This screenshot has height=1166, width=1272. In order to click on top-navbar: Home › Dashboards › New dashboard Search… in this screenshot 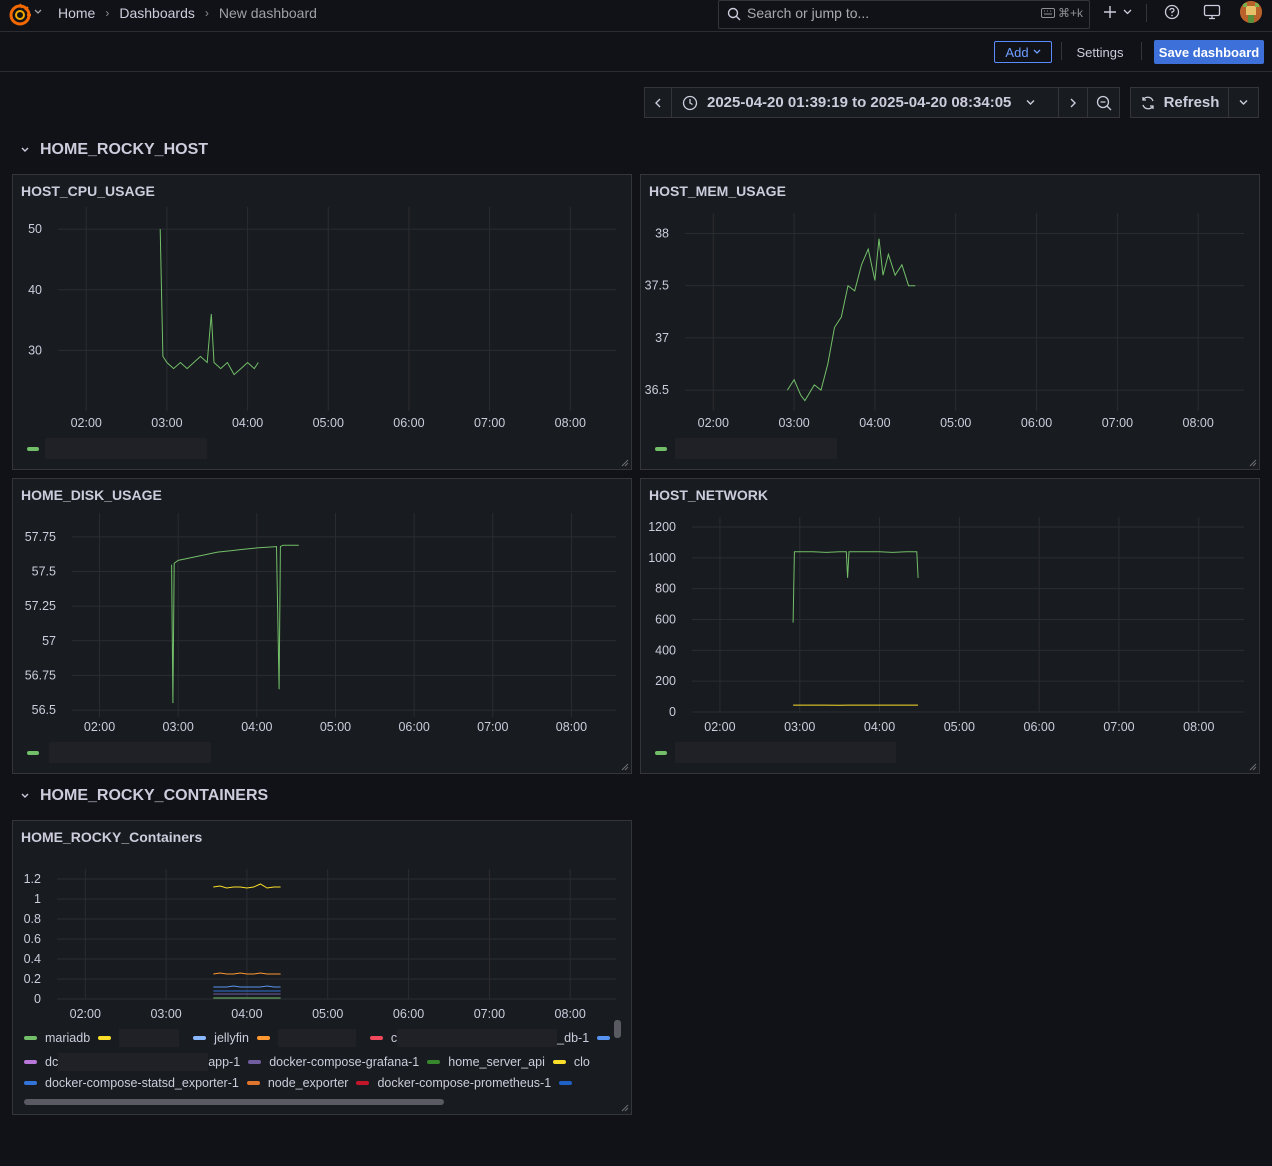, I will do `click(636, 16)`.